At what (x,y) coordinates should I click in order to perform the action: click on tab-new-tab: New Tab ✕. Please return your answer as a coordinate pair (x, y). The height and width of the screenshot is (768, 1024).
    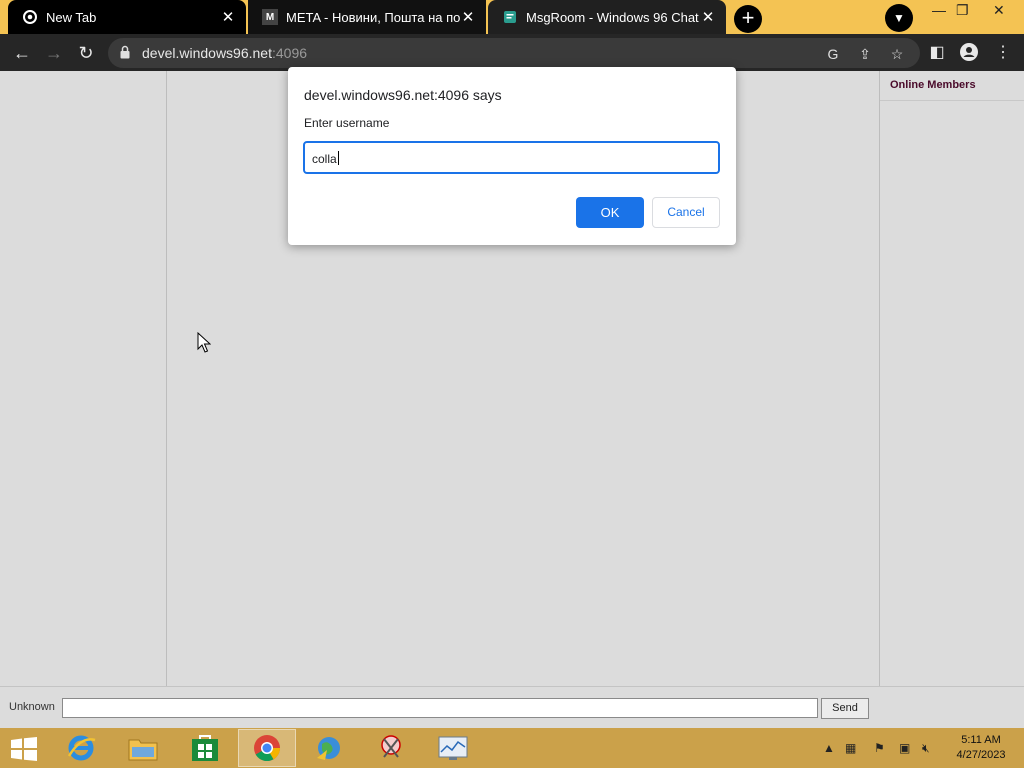
    Looking at the image, I should click on (127, 17).